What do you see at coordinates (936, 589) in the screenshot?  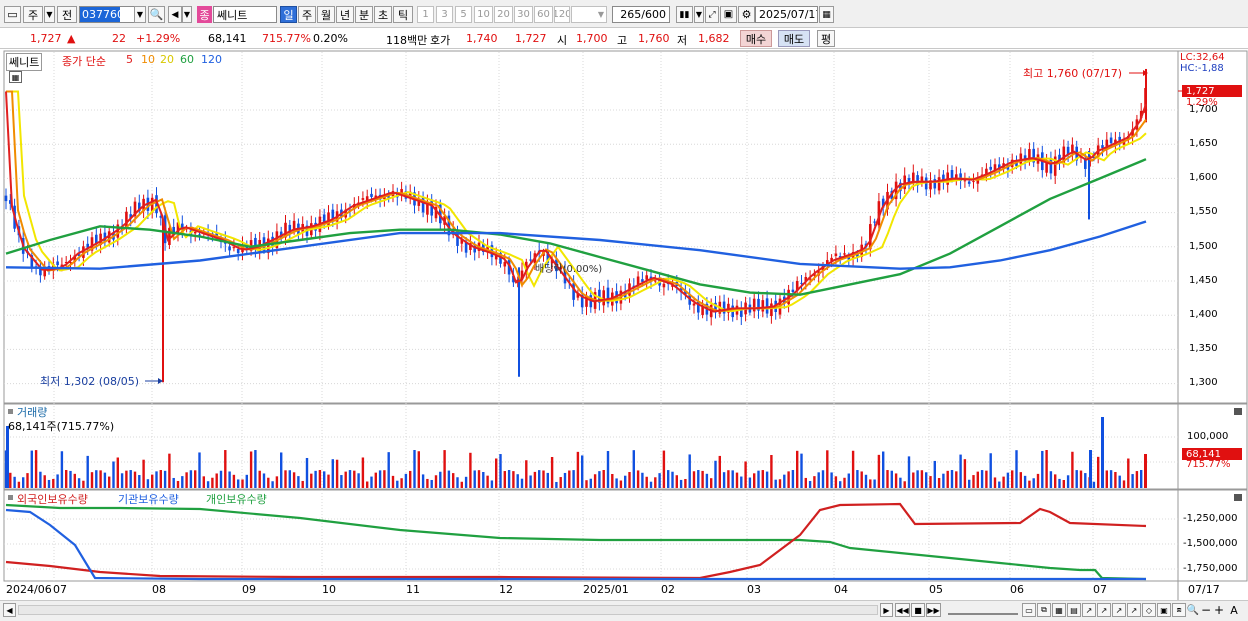 I see `x-tick: 05` at bounding box center [936, 589].